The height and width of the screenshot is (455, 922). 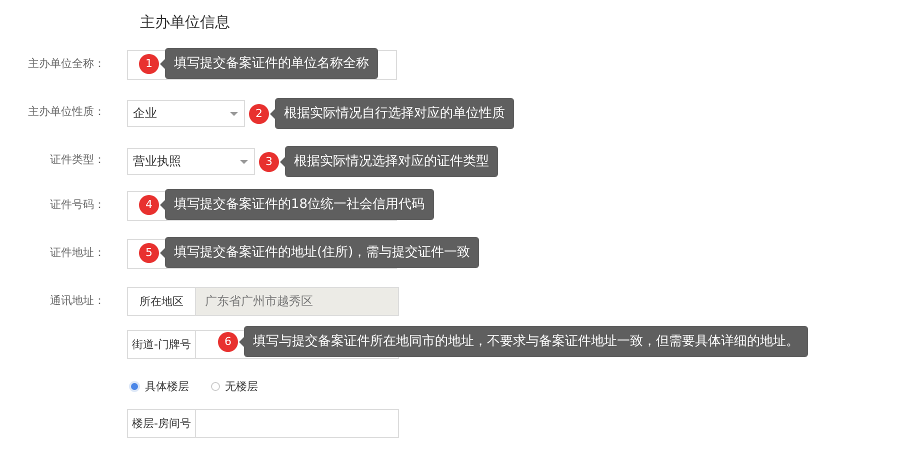 I want to click on tooltip: 填写提交备案证件的地址(住所)，需与提交证件一致, so click(x=322, y=252).